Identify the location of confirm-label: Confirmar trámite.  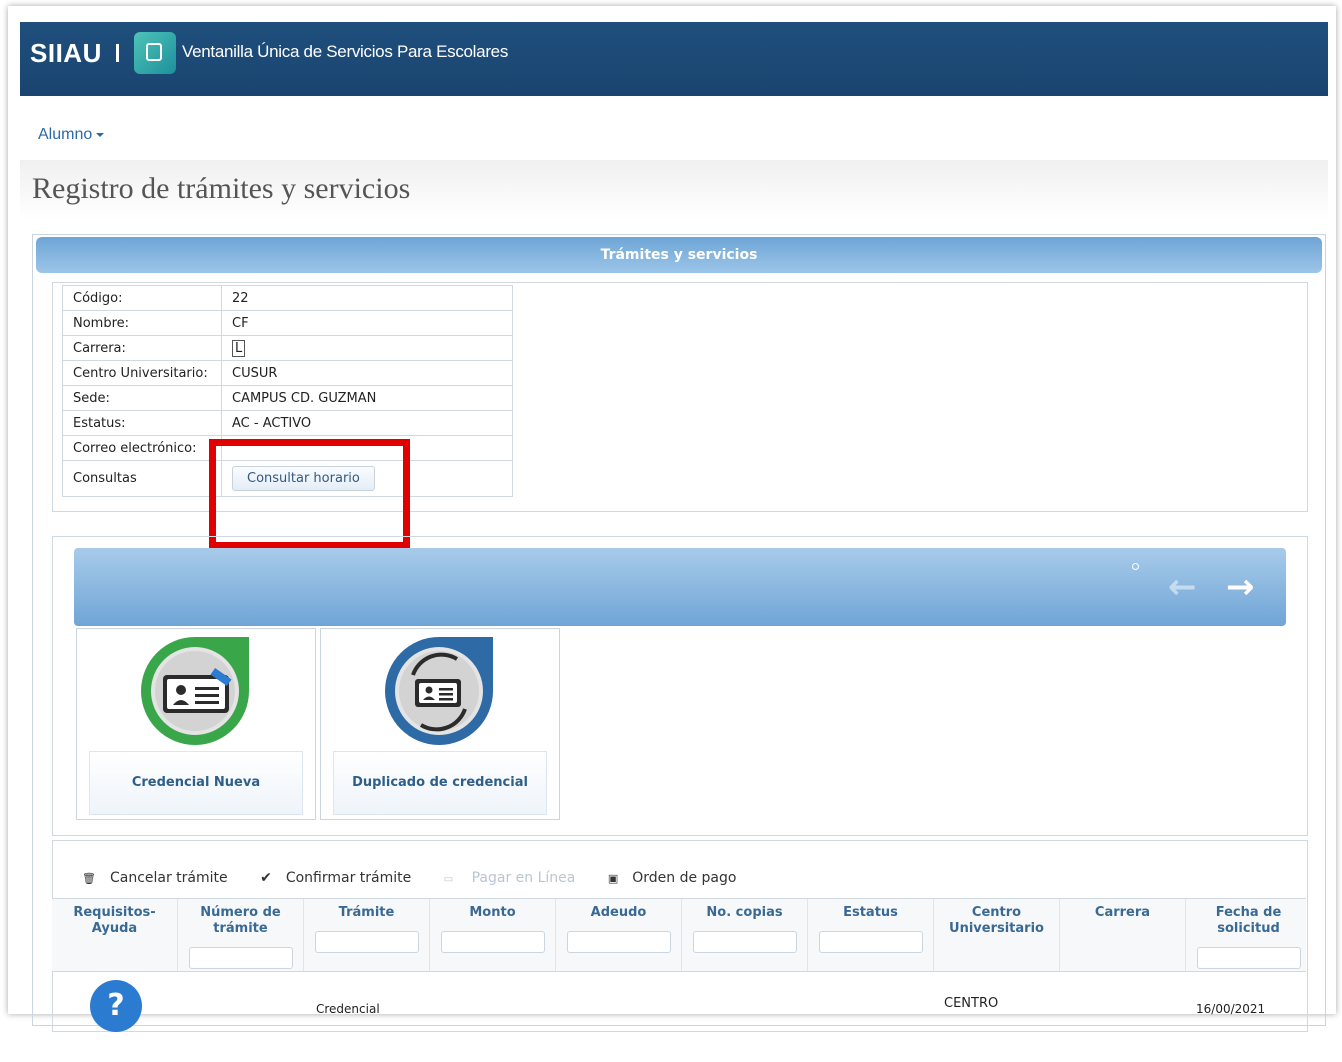
(348, 878).